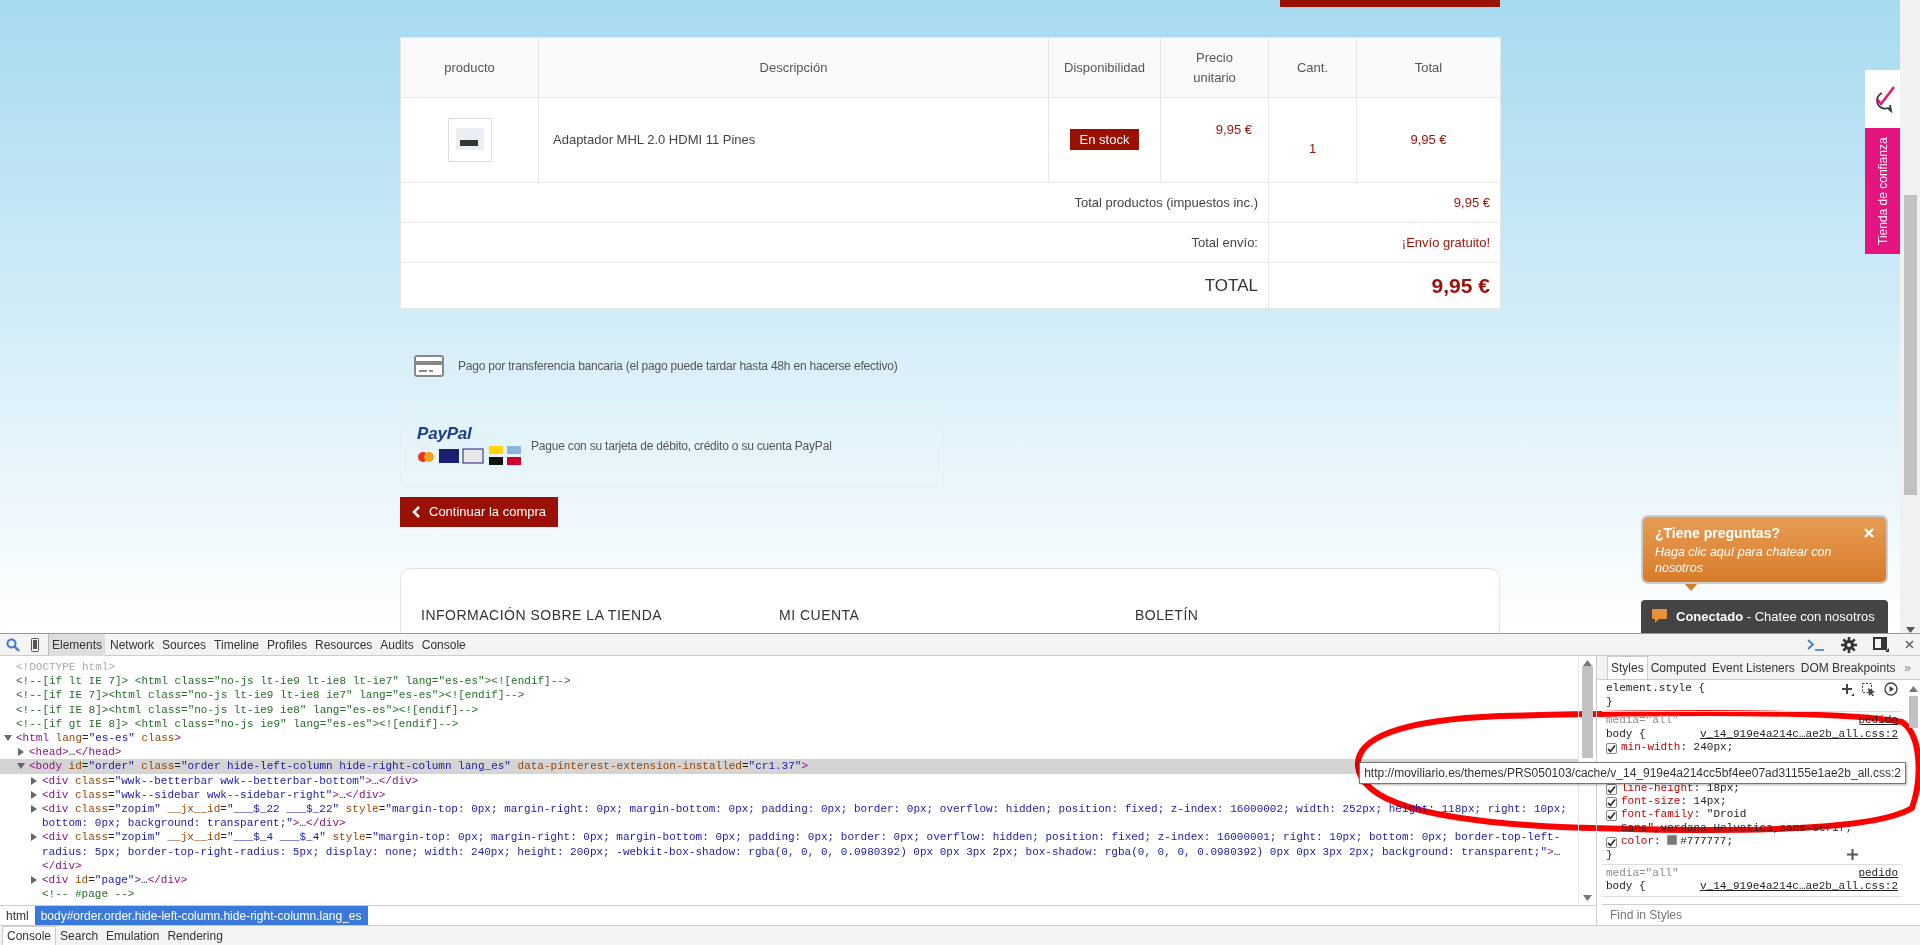  What do you see at coordinates (88, 894) in the screenshot?
I see `dom-node-text: <!-- #page -->` at bounding box center [88, 894].